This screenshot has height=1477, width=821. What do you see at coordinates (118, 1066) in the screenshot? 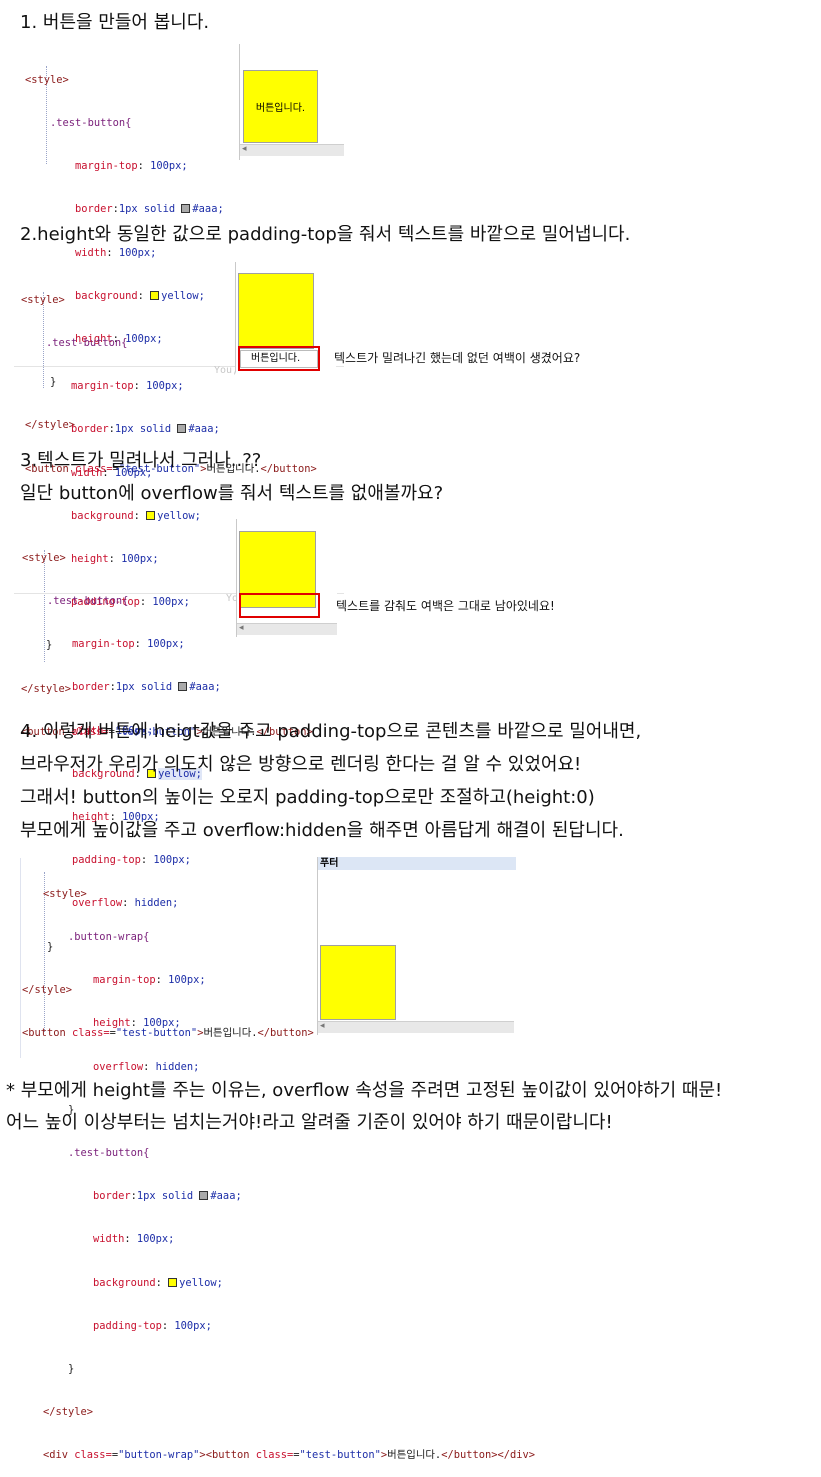
I see `code-prop: overflow` at bounding box center [118, 1066].